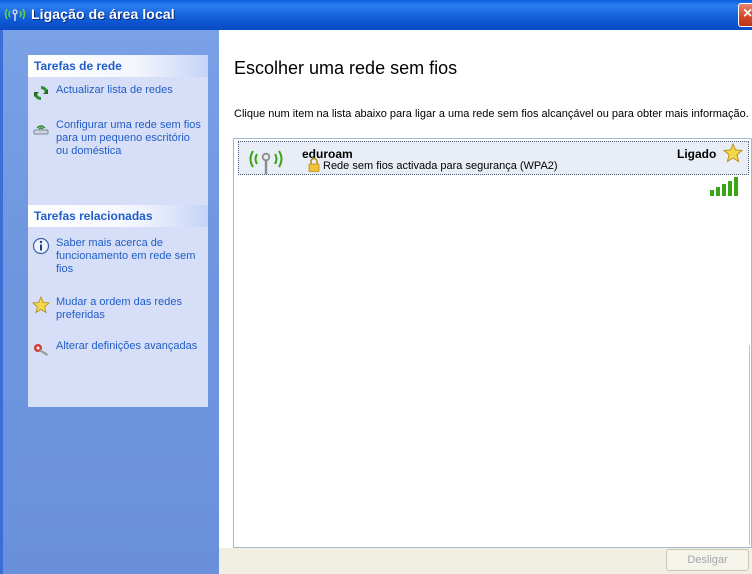 This screenshot has height=574, width=752. What do you see at coordinates (707, 560) in the screenshot?
I see `disconnect-button: Desligar` at bounding box center [707, 560].